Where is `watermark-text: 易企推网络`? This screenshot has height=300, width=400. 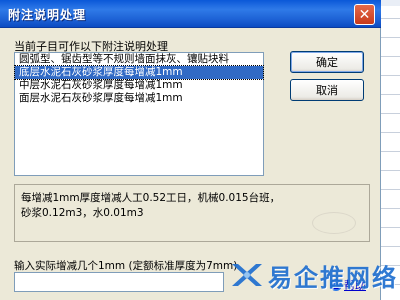 watermark-text: 易企推网络 is located at coordinates (333, 277).